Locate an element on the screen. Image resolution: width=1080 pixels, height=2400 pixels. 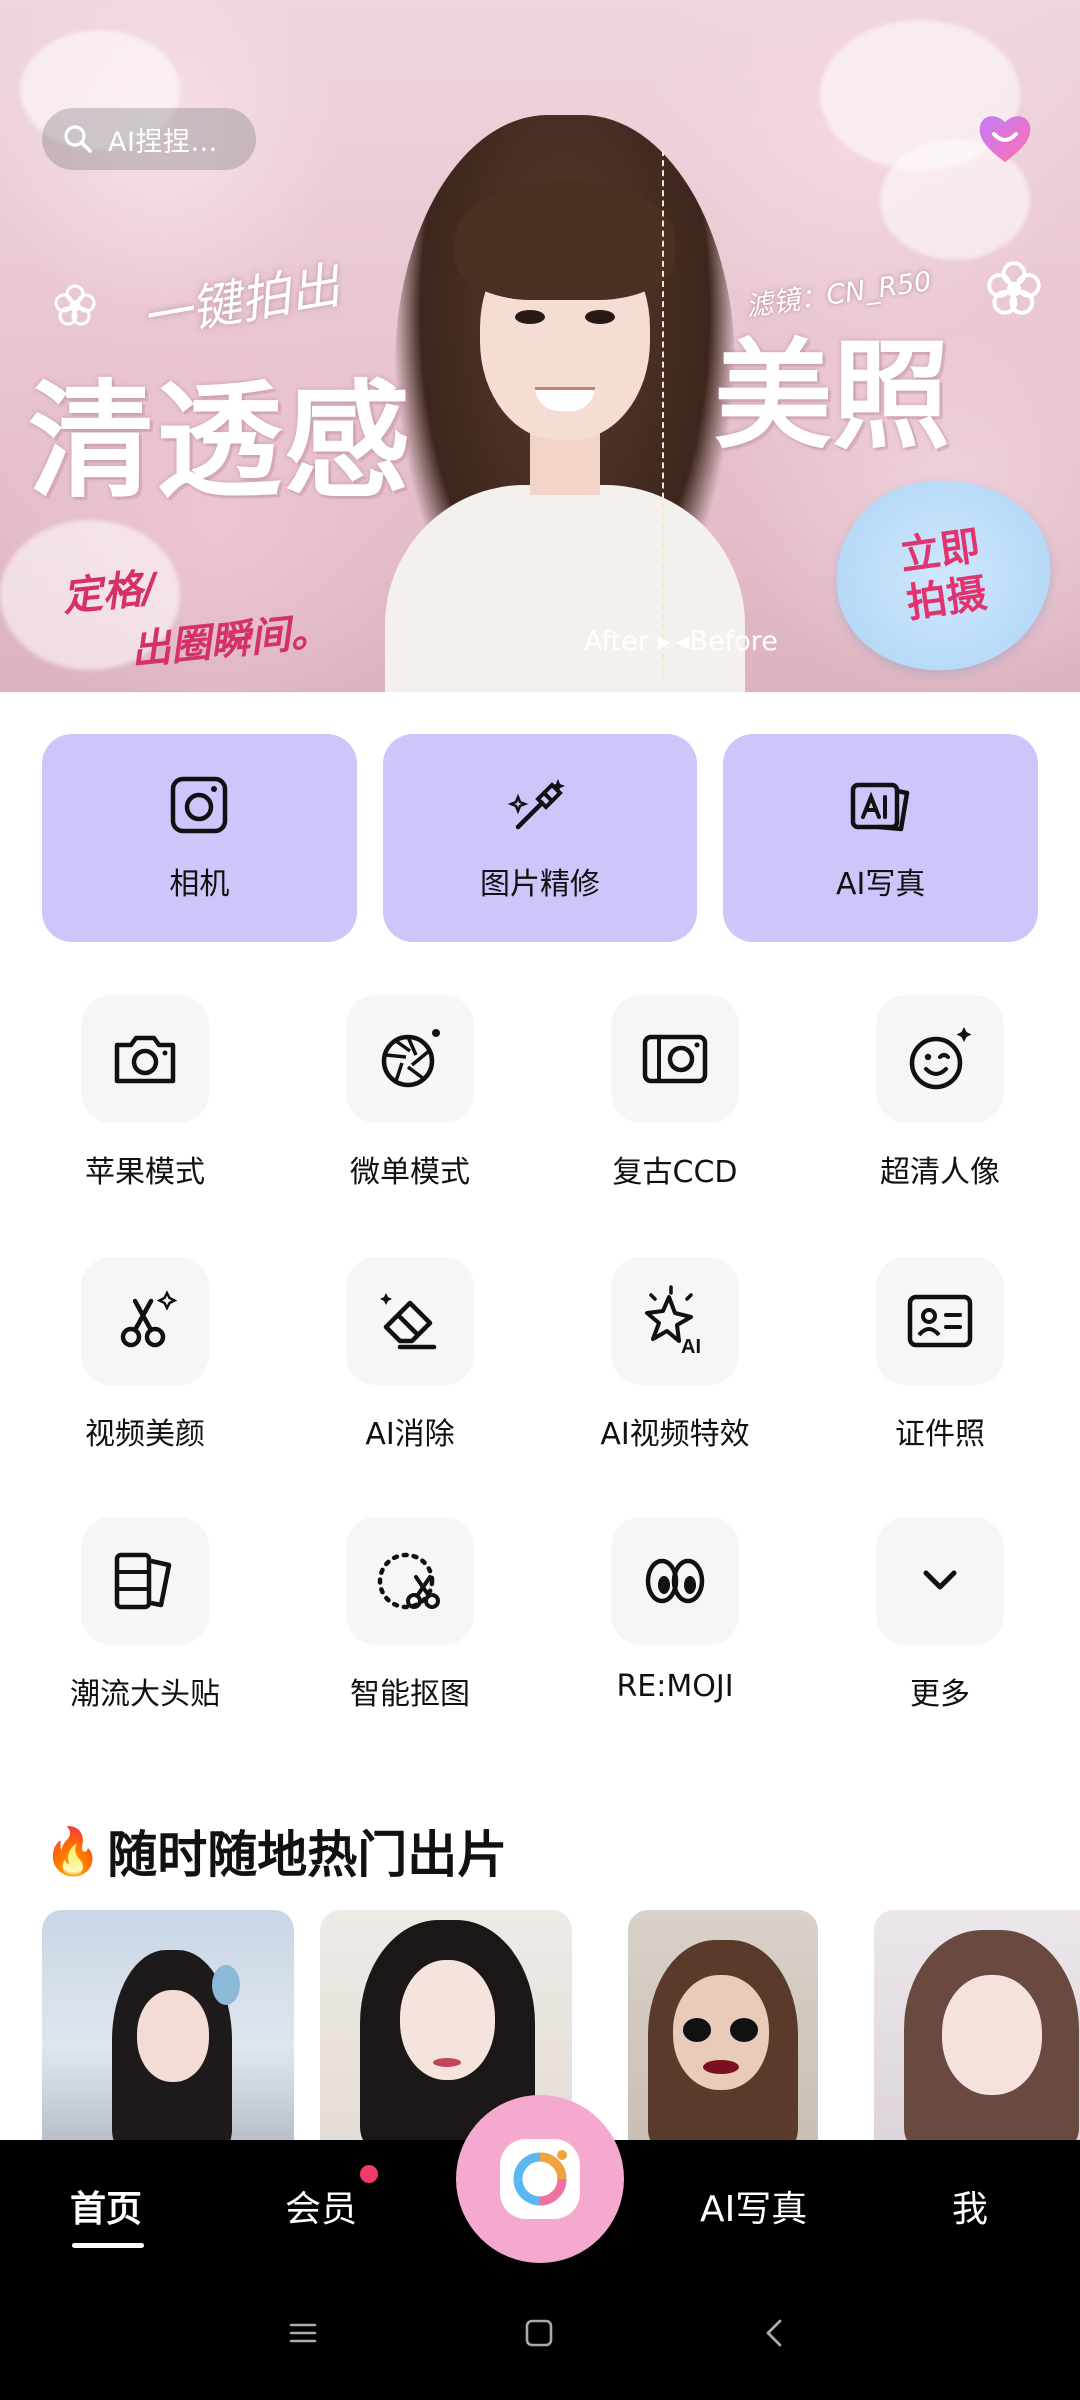
ai-video-effects-tool: AI AI视频特效 is located at coordinates (675, 1357).